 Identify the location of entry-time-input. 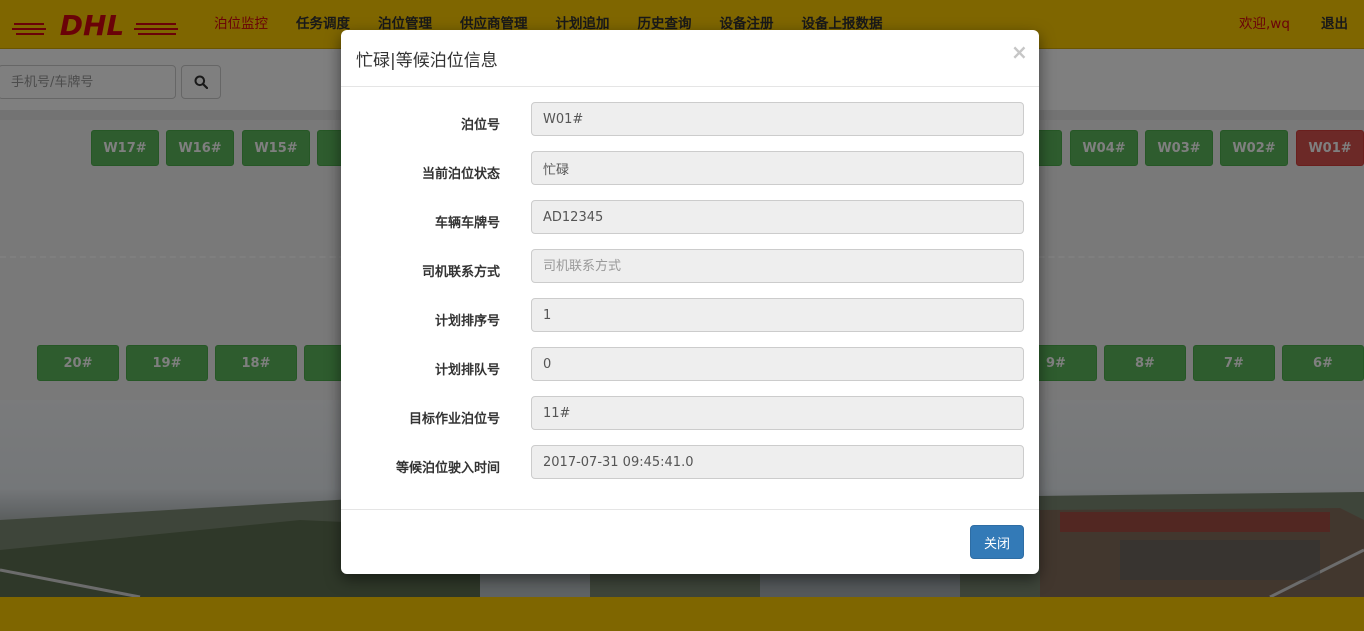
(777, 462).